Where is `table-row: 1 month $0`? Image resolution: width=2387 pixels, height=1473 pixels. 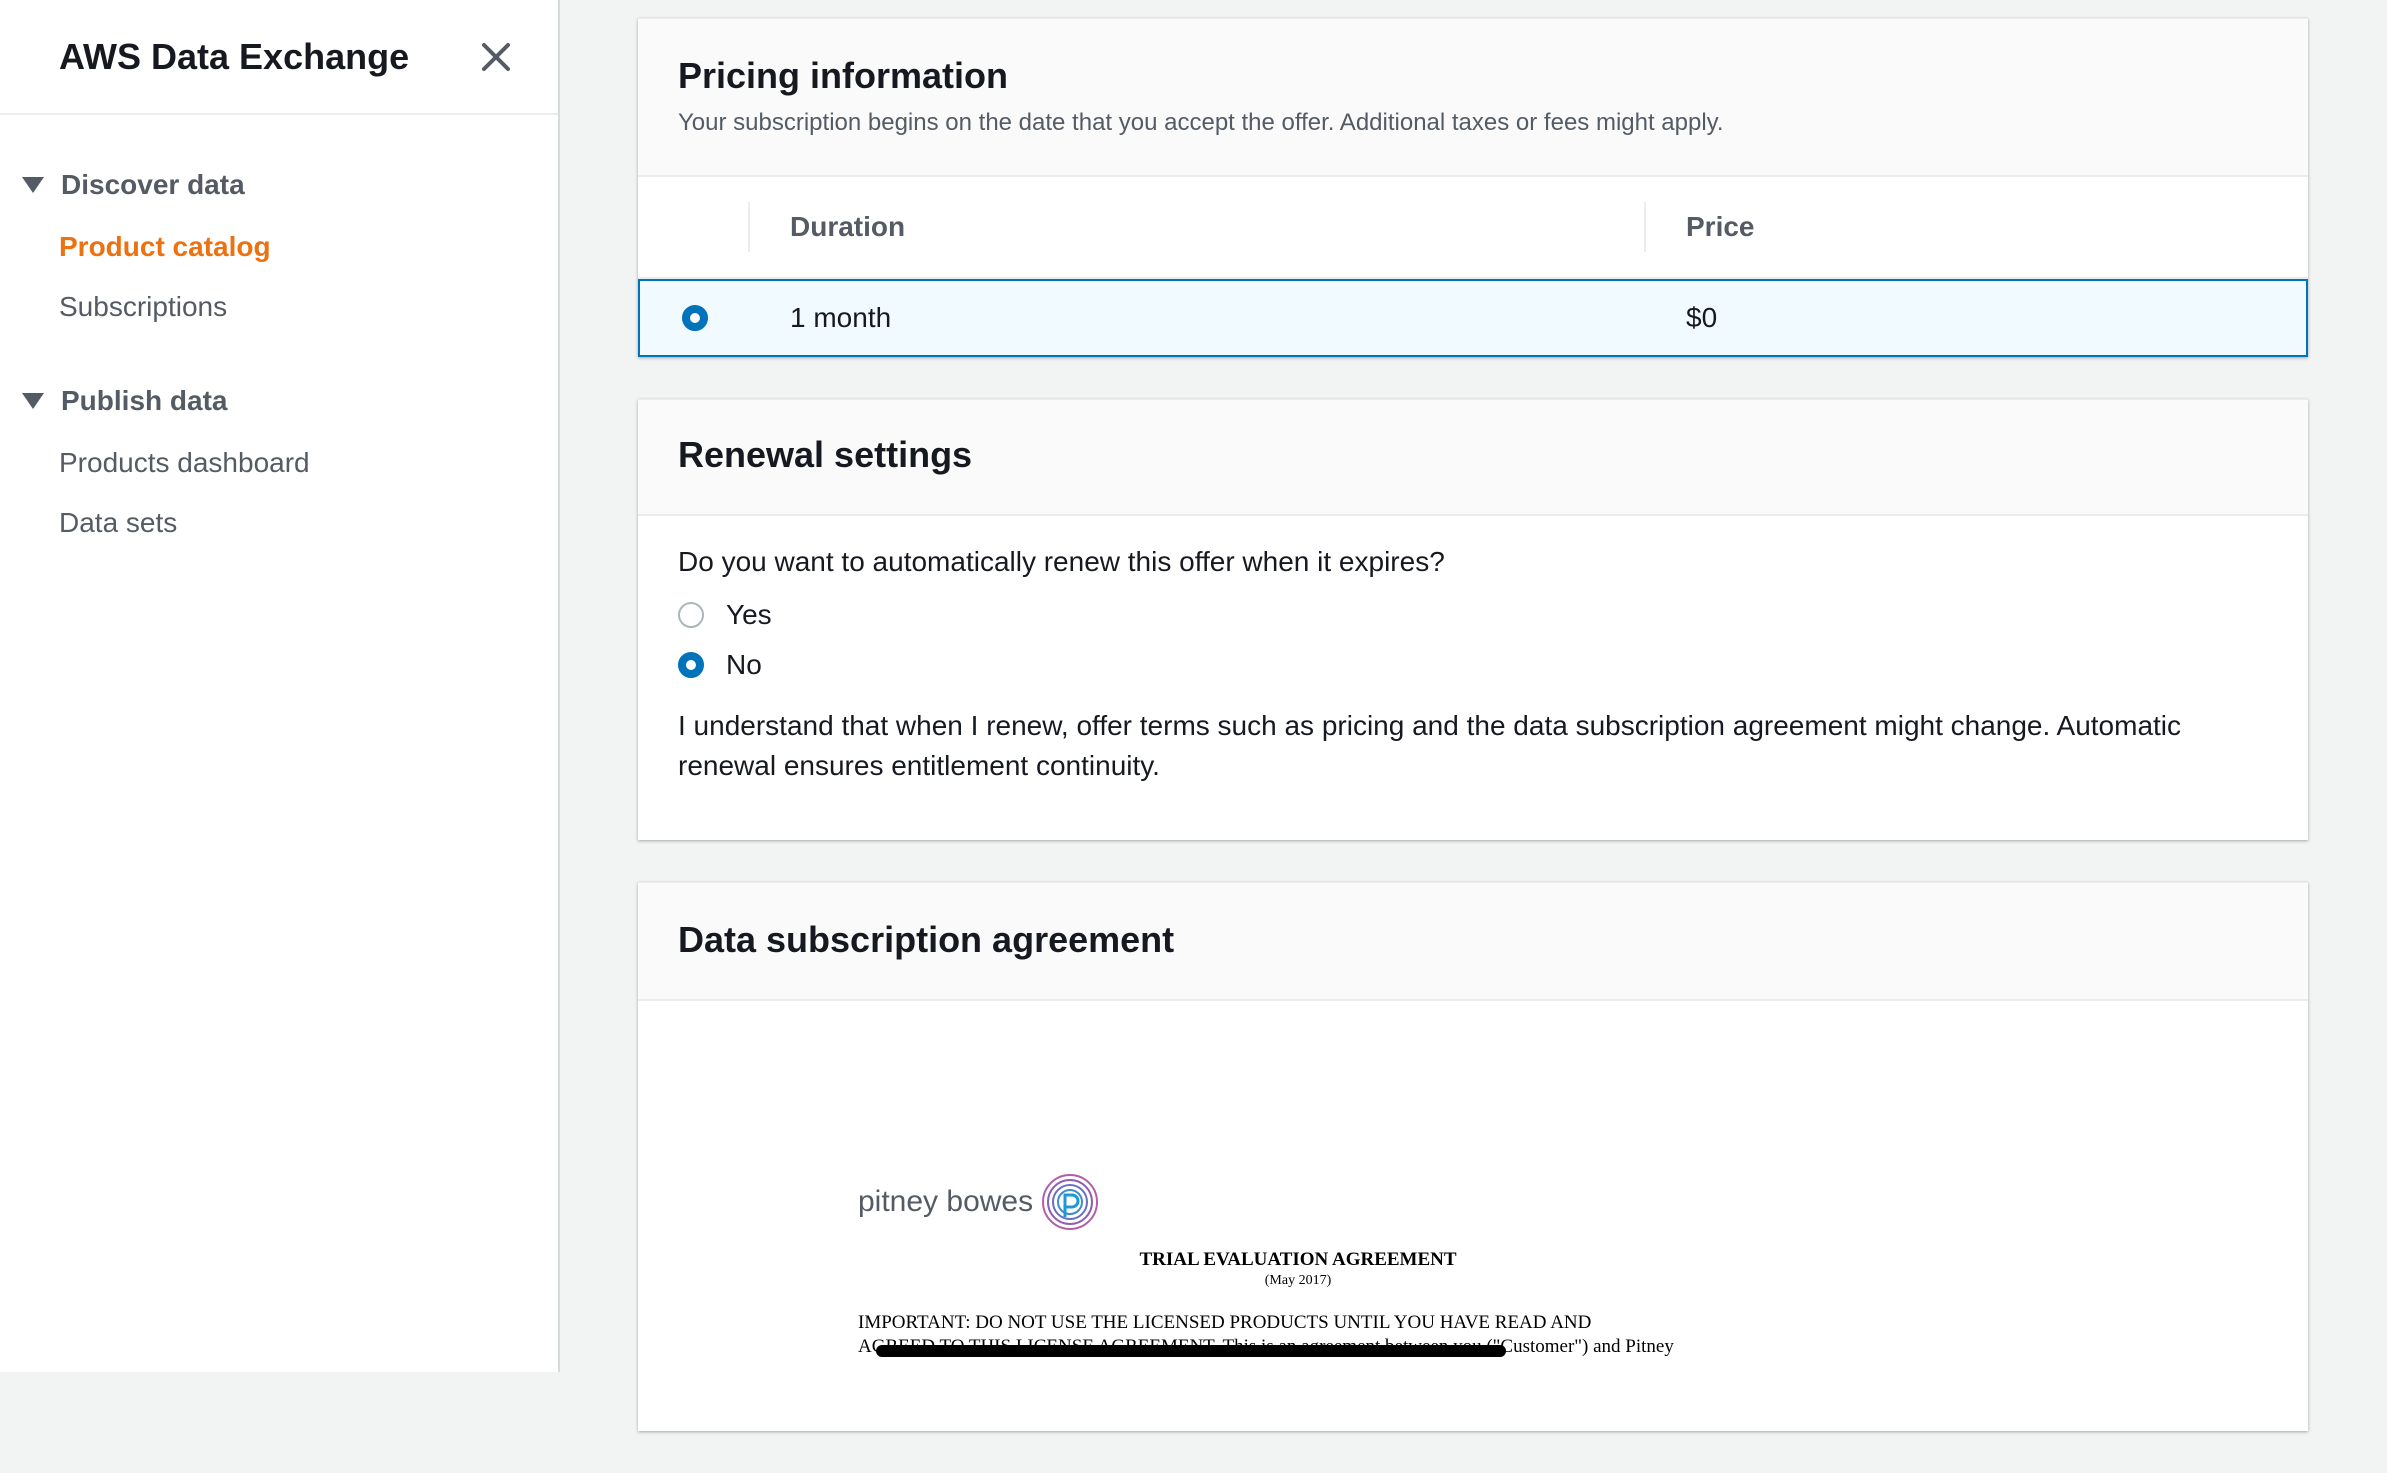 table-row: 1 month $0 is located at coordinates (1473, 318).